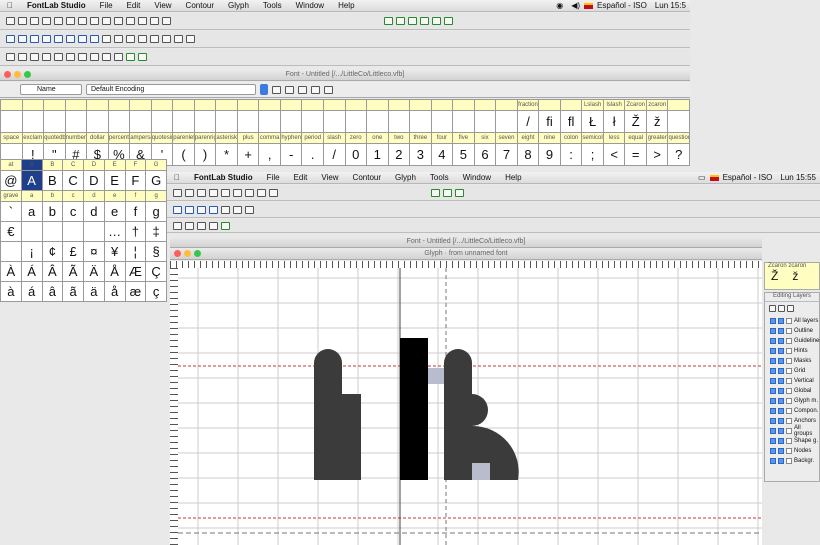  Describe the element at coordinates (142, 21) in the screenshot. I see `zoom-icon` at that location.